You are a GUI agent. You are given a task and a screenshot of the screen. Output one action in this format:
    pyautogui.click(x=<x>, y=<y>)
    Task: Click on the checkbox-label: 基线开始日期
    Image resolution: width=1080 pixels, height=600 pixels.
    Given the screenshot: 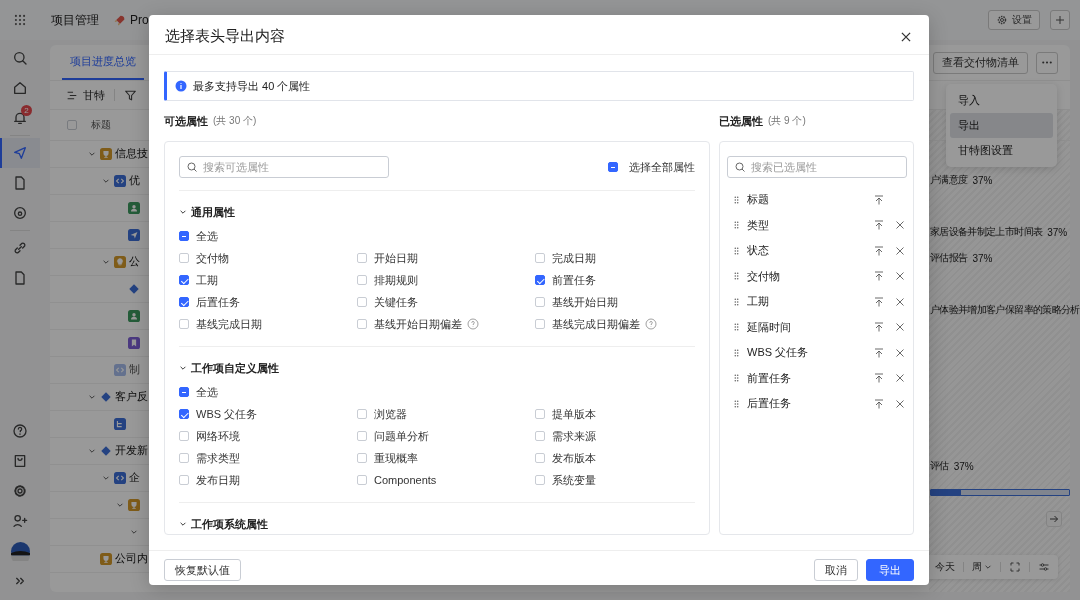 What is the action you would take?
    pyautogui.click(x=585, y=302)
    